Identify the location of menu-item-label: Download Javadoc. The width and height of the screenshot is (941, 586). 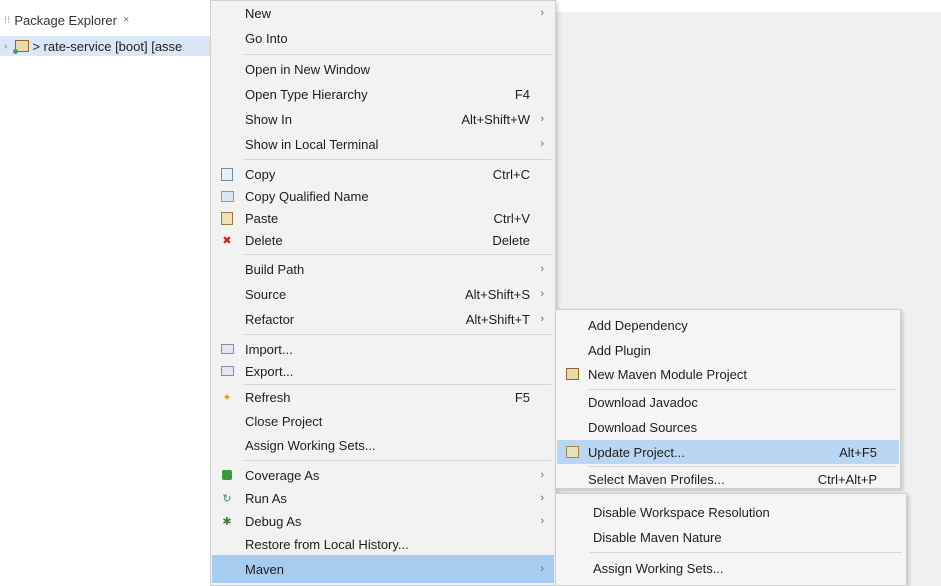
(643, 402).